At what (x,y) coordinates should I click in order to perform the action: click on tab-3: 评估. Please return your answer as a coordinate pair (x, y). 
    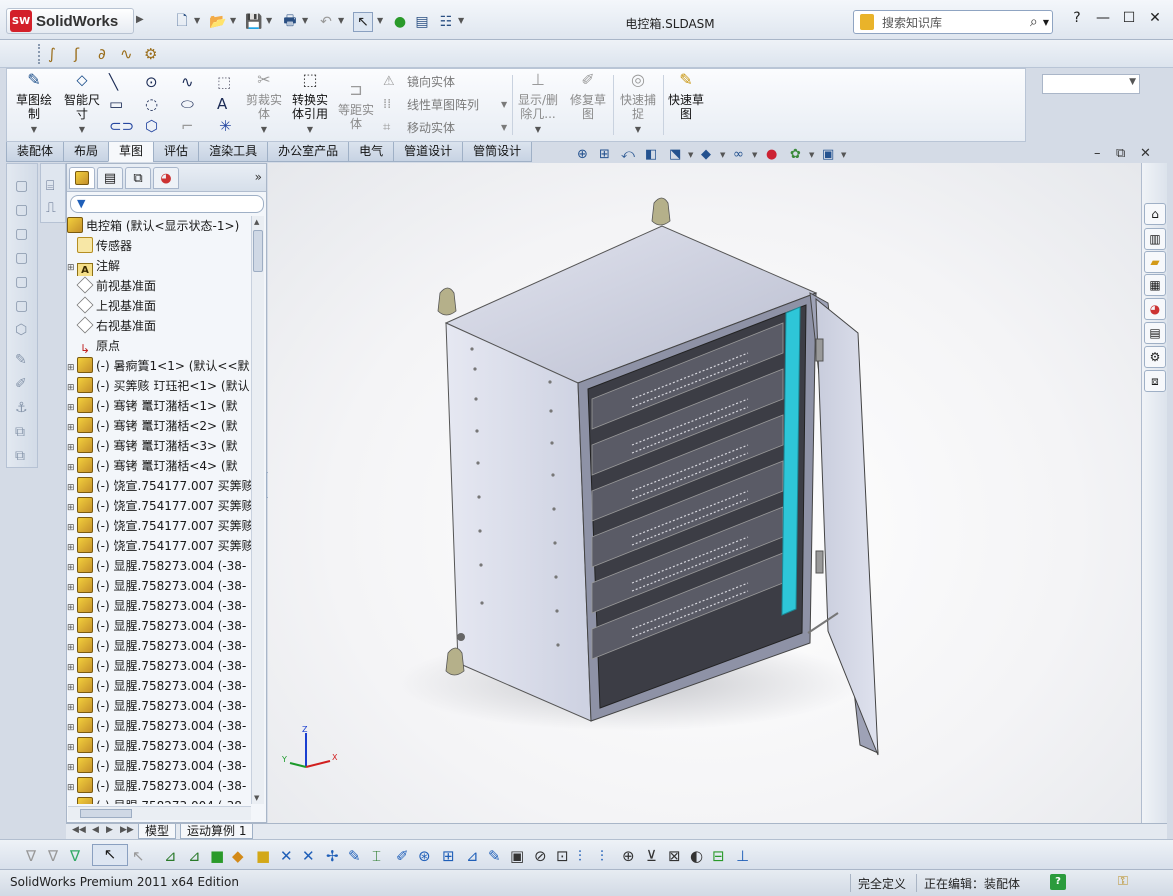
    Looking at the image, I should click on (176, 152).